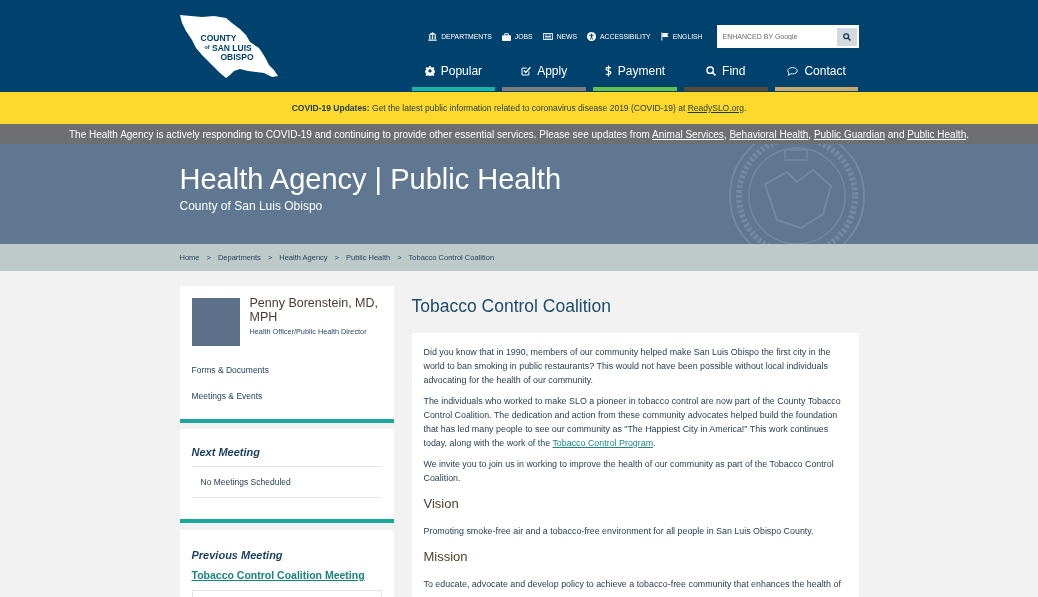 The width and height of the screenshot is (1038, 597). Describe the element at coordinates (429, 71) in the screenshot. I see `gear-icon` at that location.